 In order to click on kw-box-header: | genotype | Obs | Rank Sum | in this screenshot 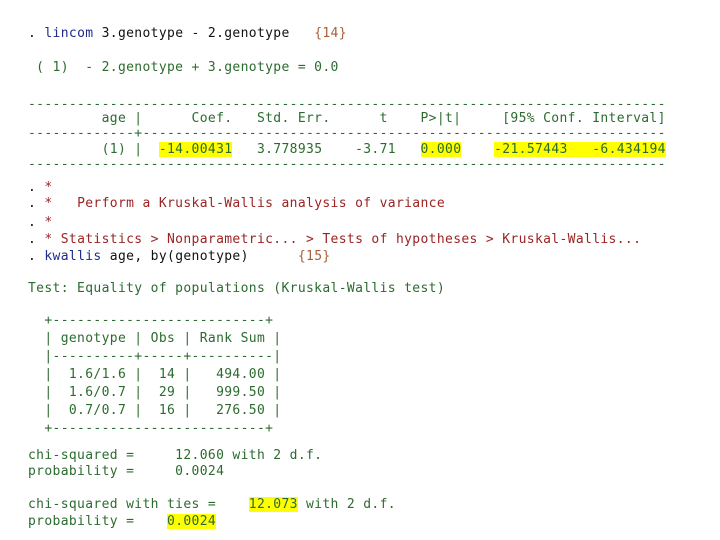, I will do `click(154, 339)`.